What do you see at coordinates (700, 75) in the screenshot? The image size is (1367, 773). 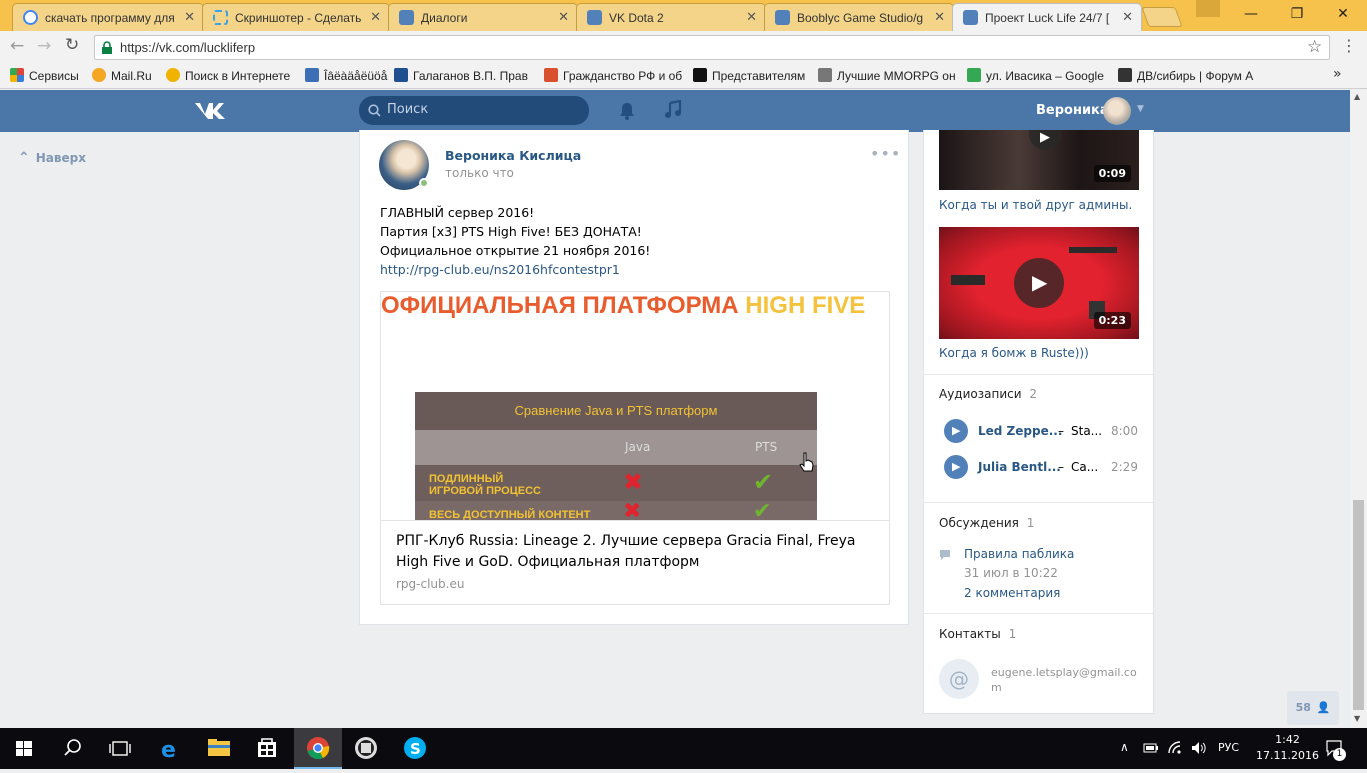 I see `a-icon` at bounding box center [700, 75].